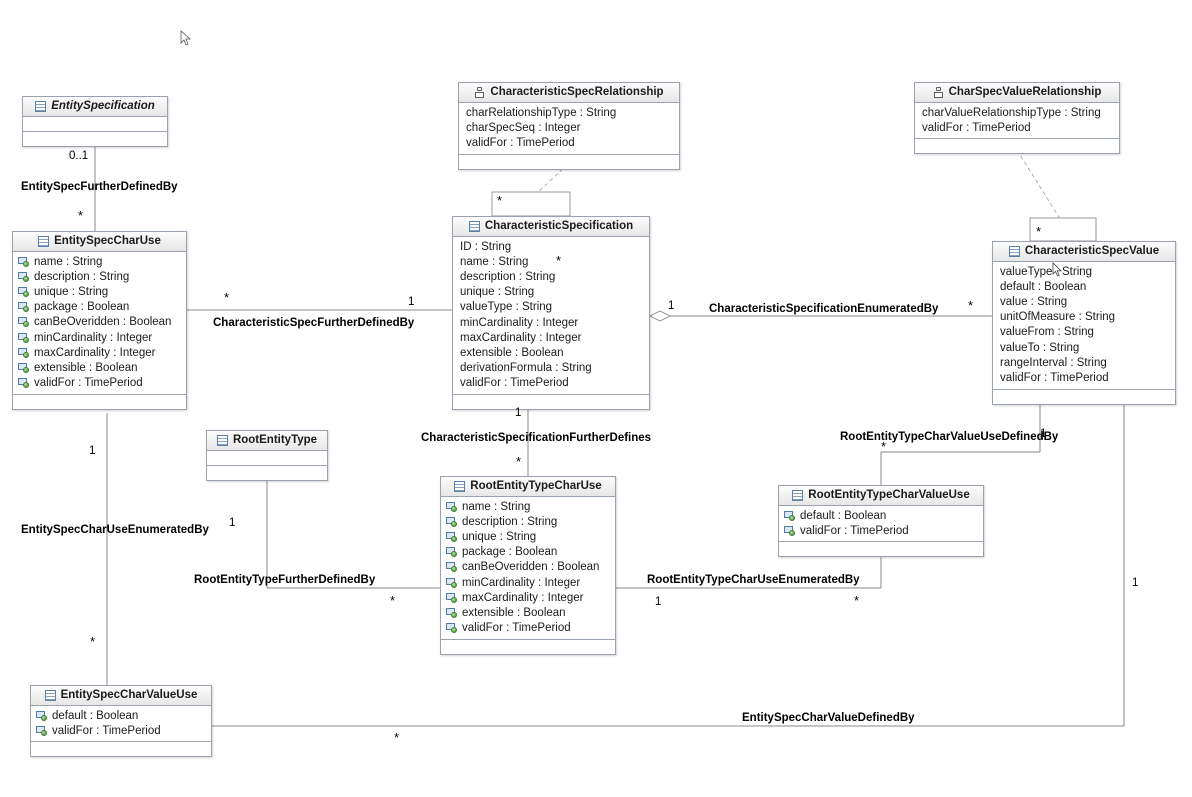  What do you see at coordinates (1046, 271) in the screenshot?
I see `attribute-label: valueType : String` at bounding box center [1046, 271].